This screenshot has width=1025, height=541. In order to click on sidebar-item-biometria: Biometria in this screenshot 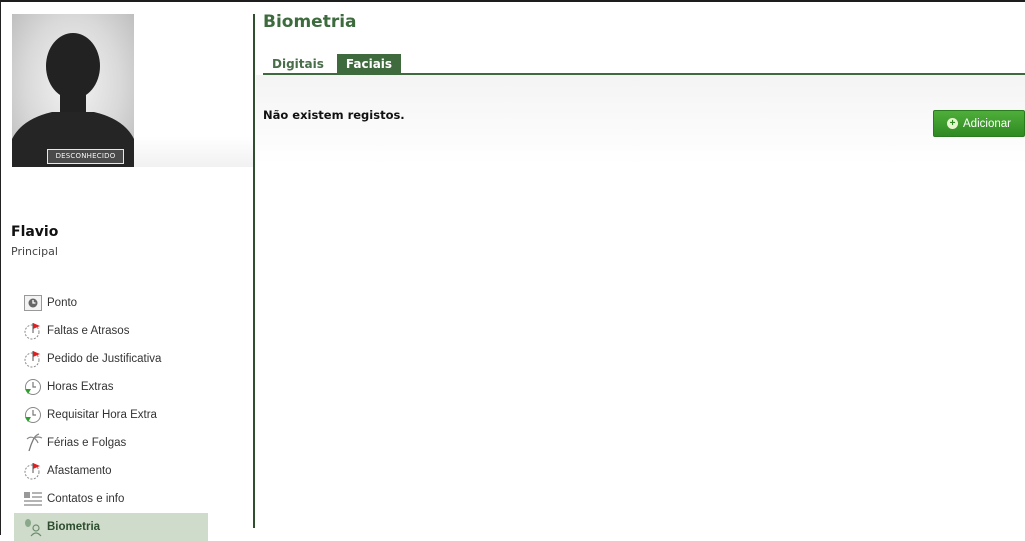, I will do `click(111, 527)`.